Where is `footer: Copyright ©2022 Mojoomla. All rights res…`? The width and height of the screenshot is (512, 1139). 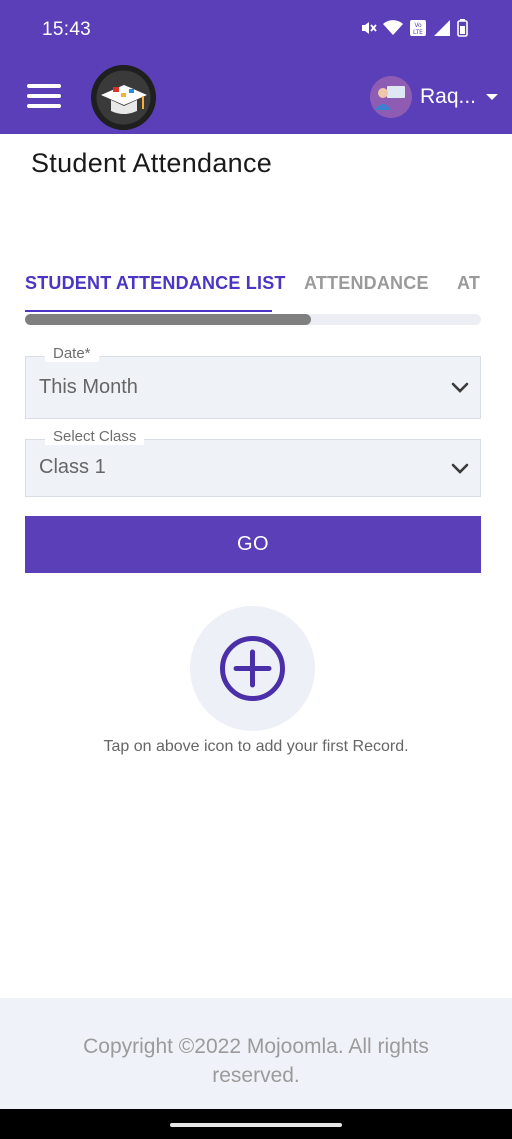
footer: Copyright ©2022 Mojoomla. All rights res… is located at coordinates (256, 1053).